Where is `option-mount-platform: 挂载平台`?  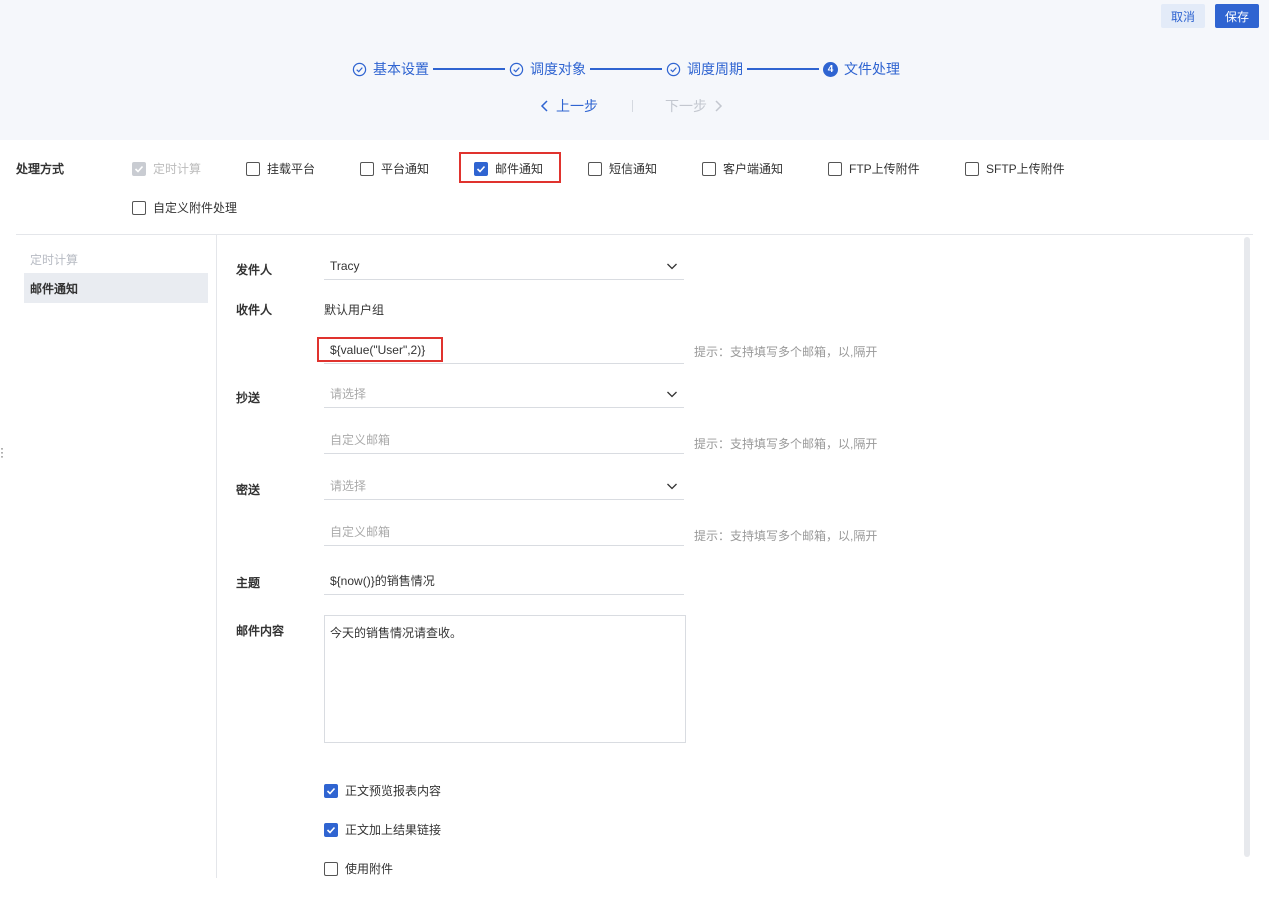 option-mount-platform: 挂载平台 is located at coordinates (280, 168).